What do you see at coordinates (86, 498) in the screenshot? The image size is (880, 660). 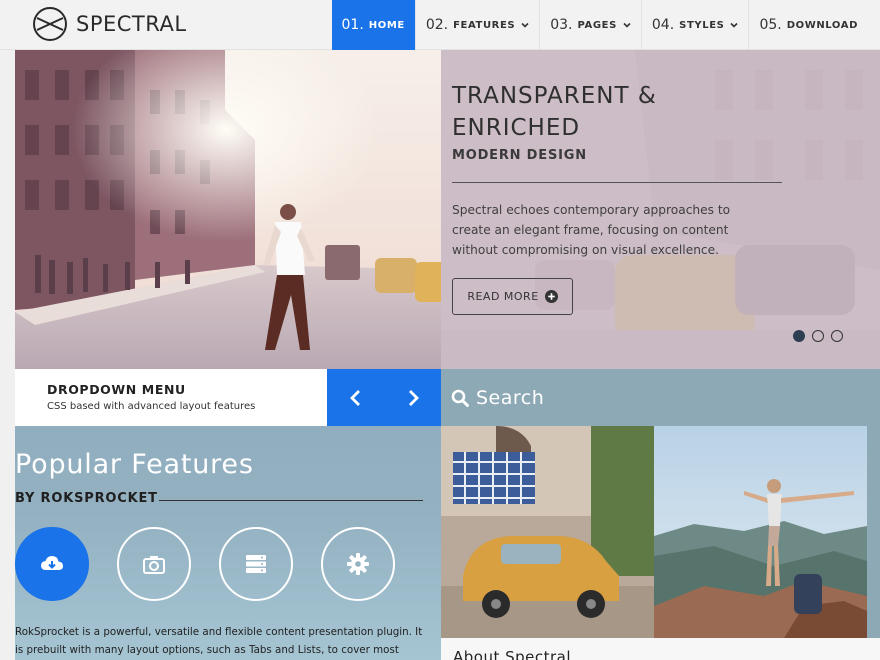 I see `popular-features-subtitle: BY ROKSPROCKET` at bounding box center [86, 498].